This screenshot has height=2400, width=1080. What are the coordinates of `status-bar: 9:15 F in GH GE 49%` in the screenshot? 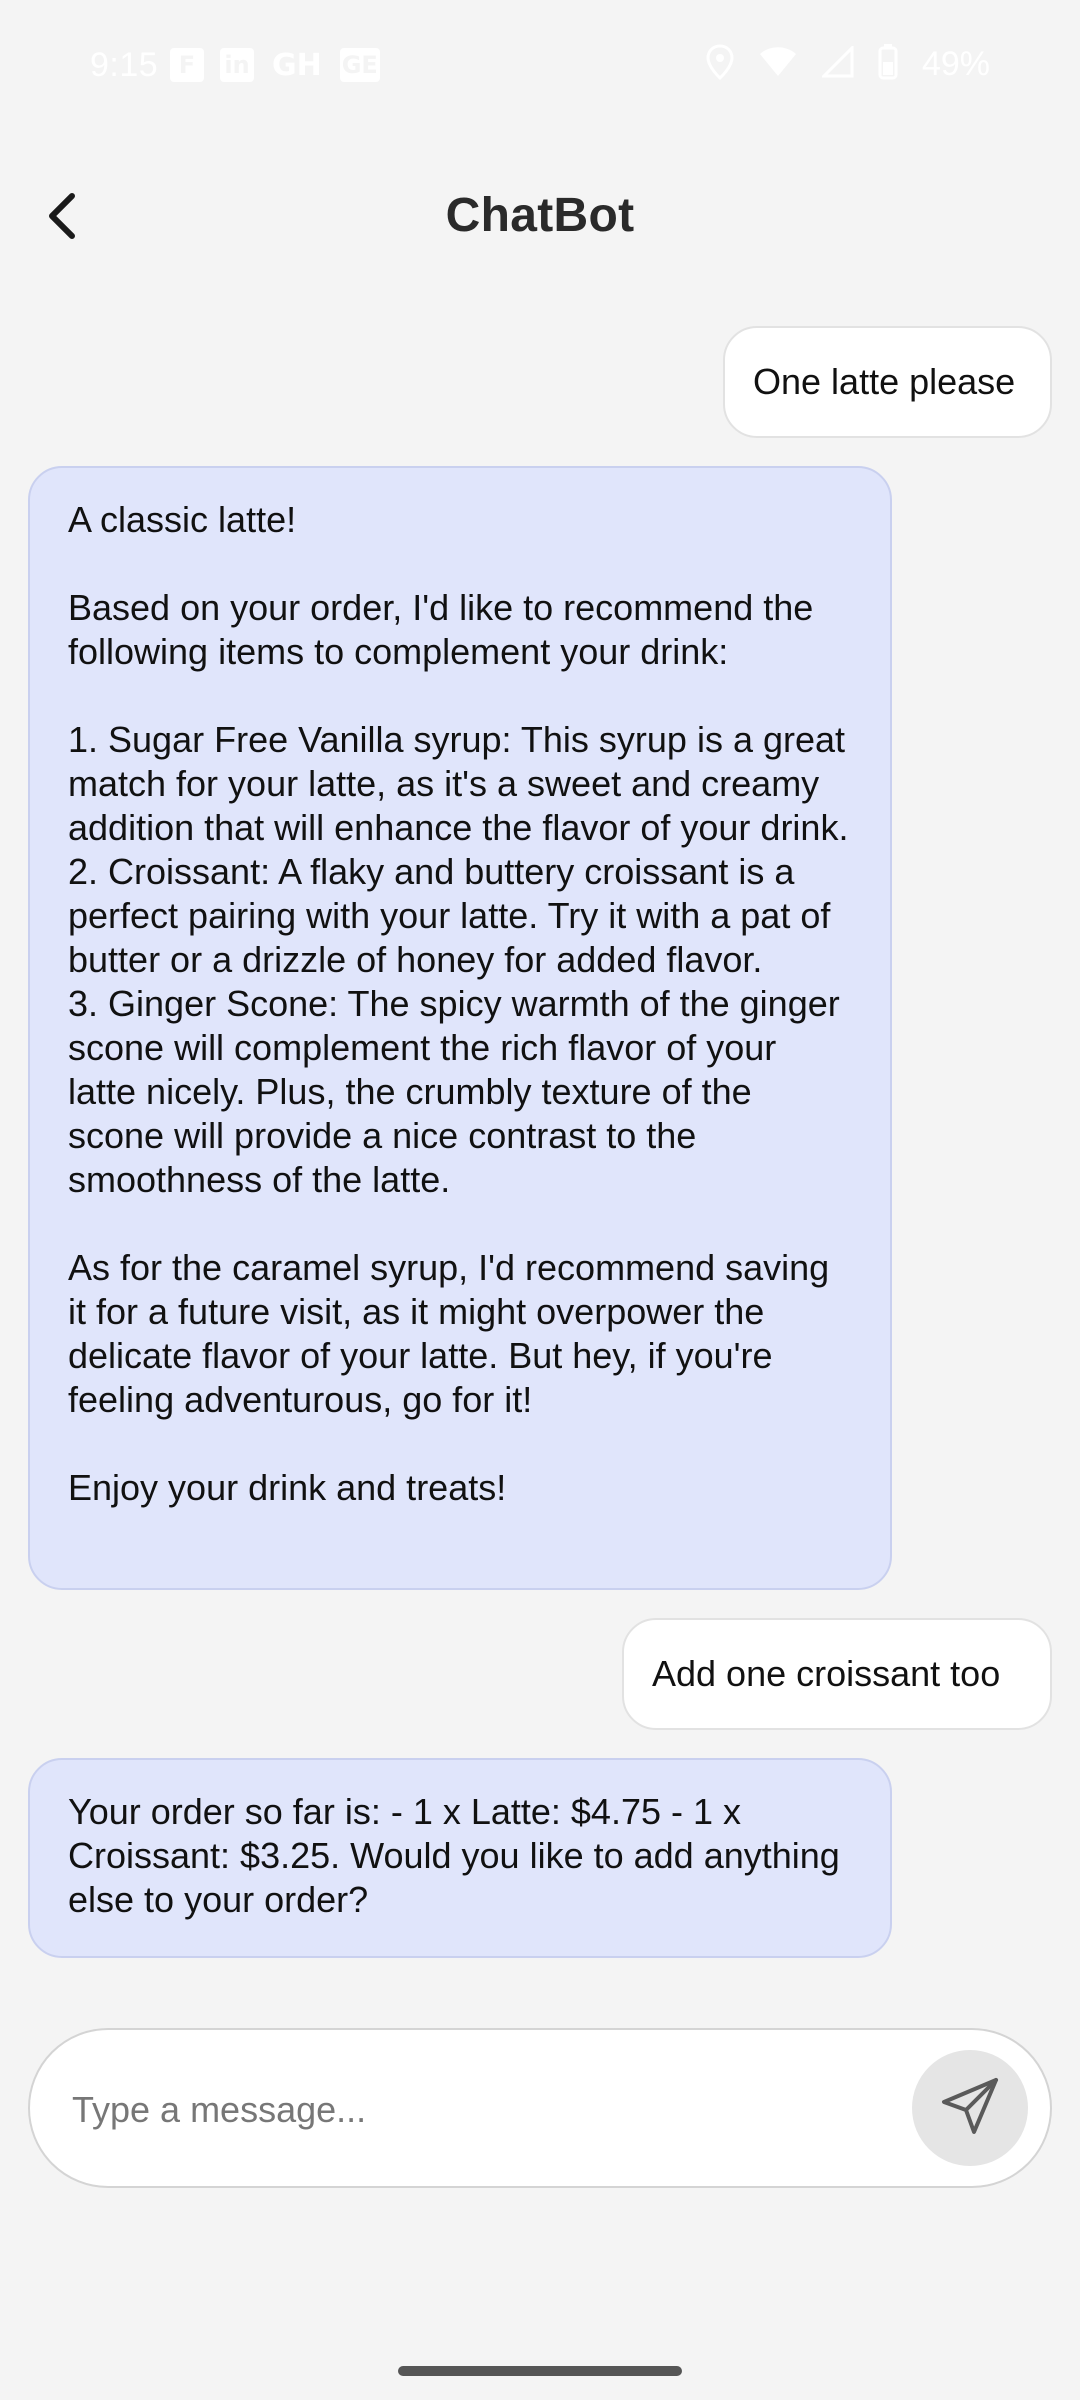 It's located at (540, 66).